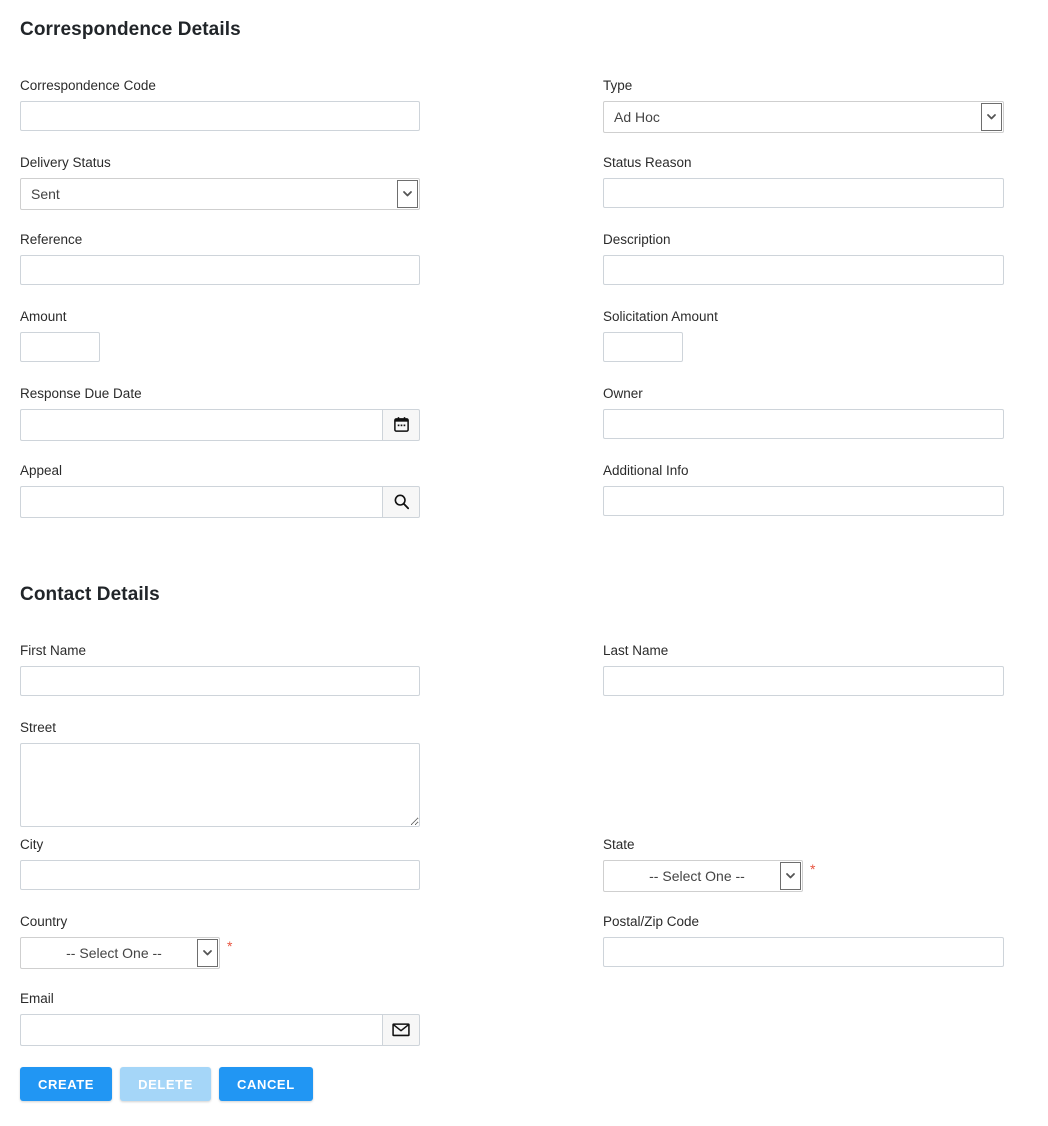 Image resolution: width=1048 pixels, height=1126 pixels. Describe the element at coordinates (803, 192) in the screenshot. I see `status-reason-input` at that location.